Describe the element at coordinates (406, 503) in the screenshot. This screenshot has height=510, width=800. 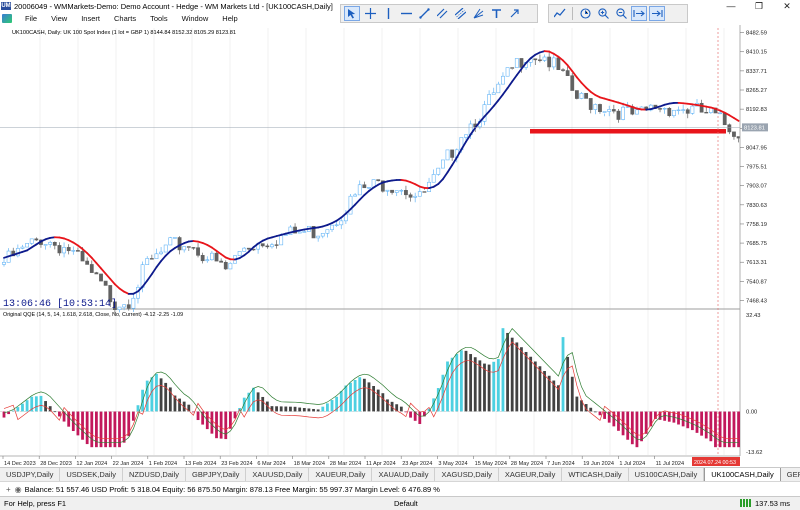
I see `status-profile: Default` at that location.